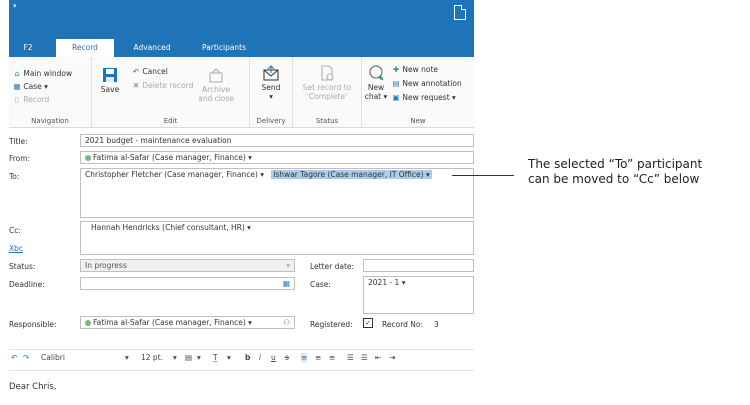  What do you see at coordinates (332, 357) in the screenshot?
I see `align-right-icon: ≡` at bounding box center [332, 357].